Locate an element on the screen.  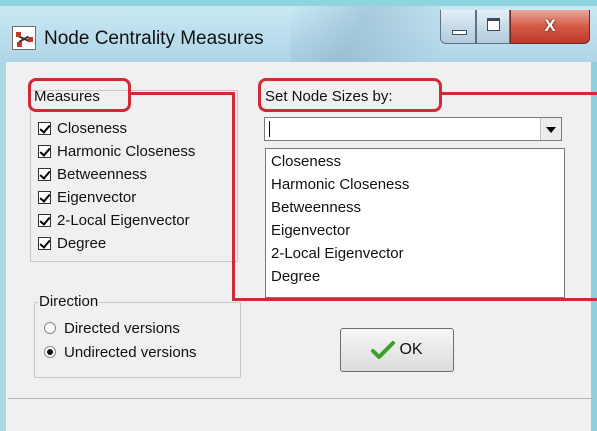
annotation-box-set-node-sizes is located at coordinates (350, 95).